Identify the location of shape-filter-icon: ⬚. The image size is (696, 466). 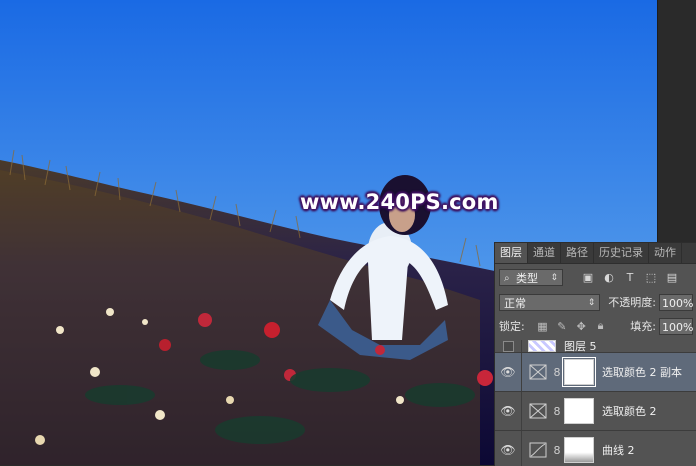
(651, 277).